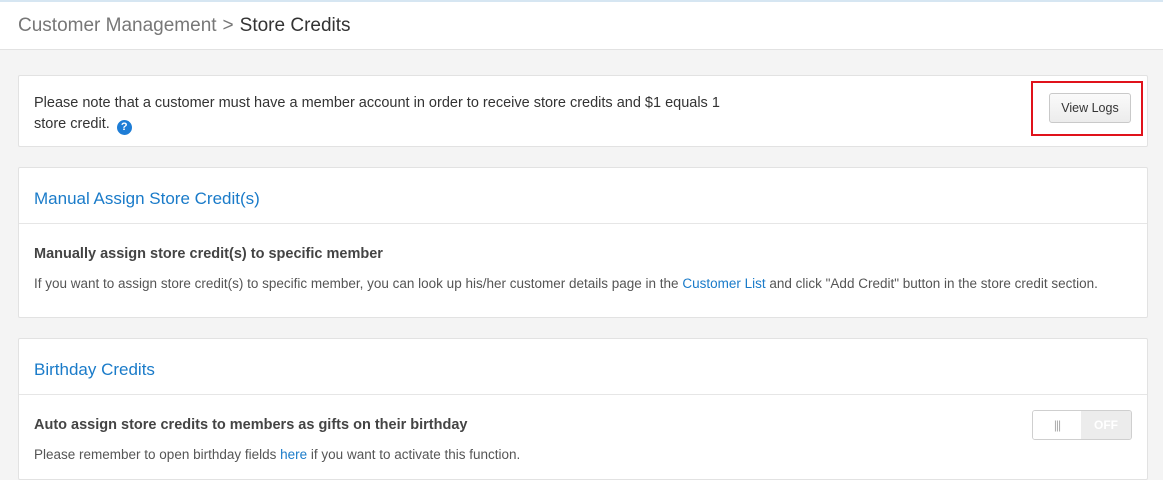  Describe the element at coordinates (723, 283) in the screenshot. I see `customer-list-link: Customer List` at that location.